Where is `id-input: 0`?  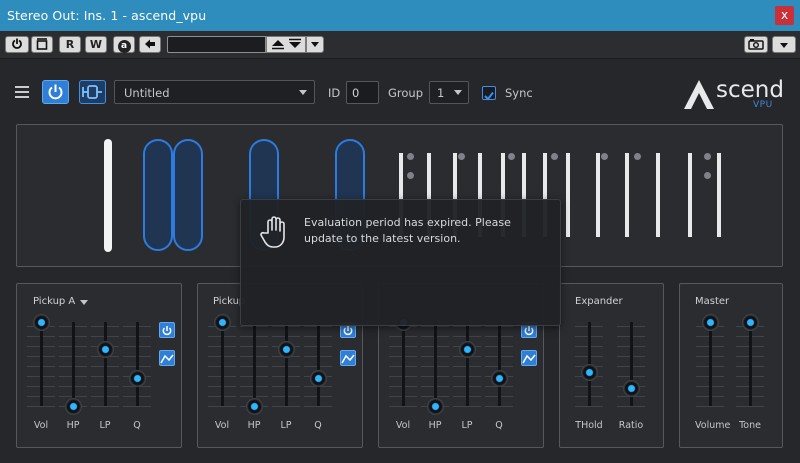 id-input: 0 is located at coordinates (362, 92).